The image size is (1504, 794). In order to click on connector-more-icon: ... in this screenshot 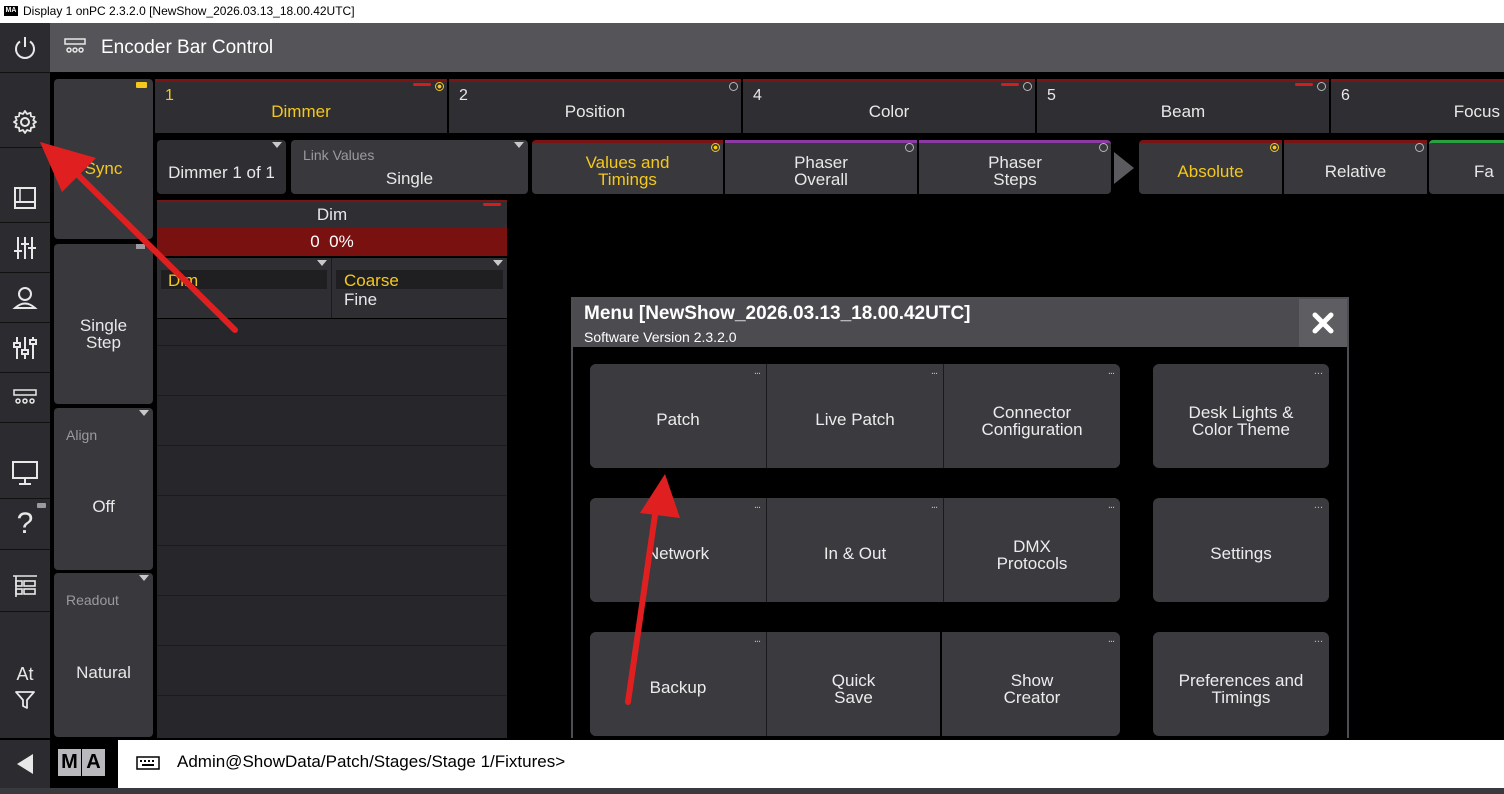, I will do `click(1111, 371)`.